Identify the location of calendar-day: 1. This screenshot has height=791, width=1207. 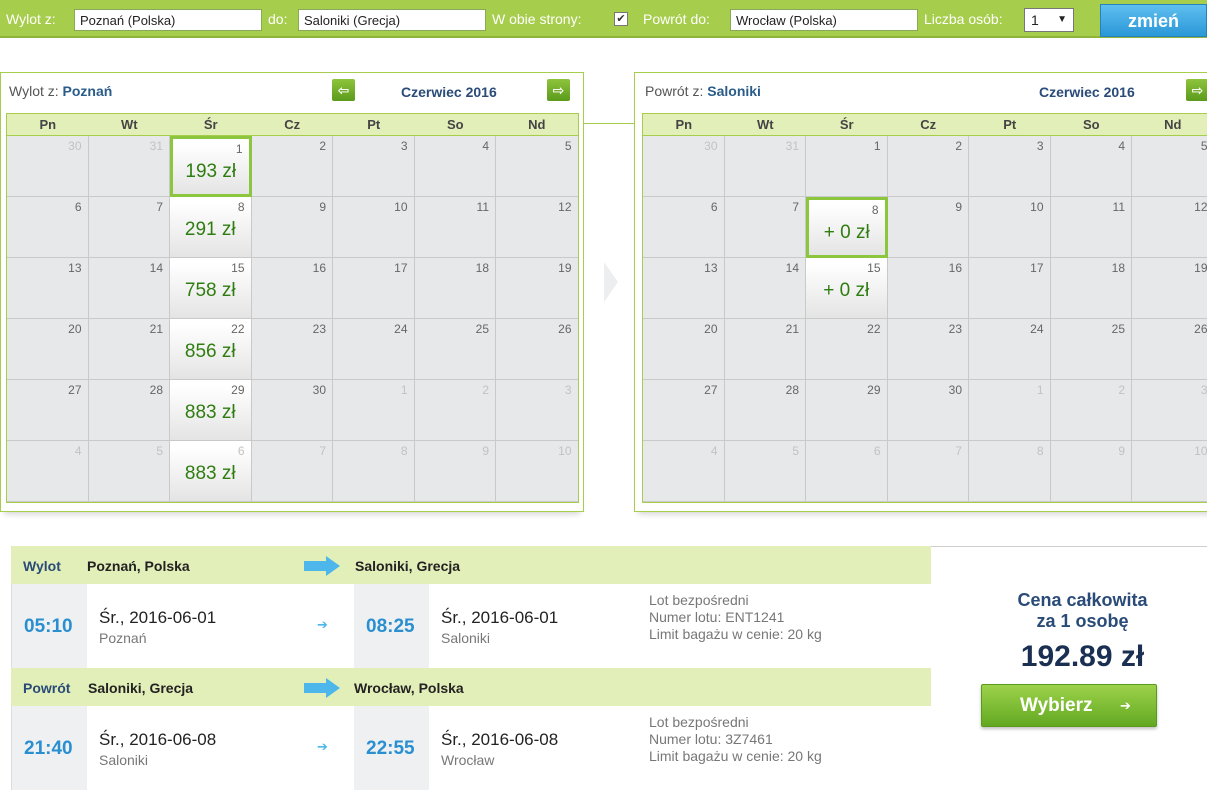
(847, 166).